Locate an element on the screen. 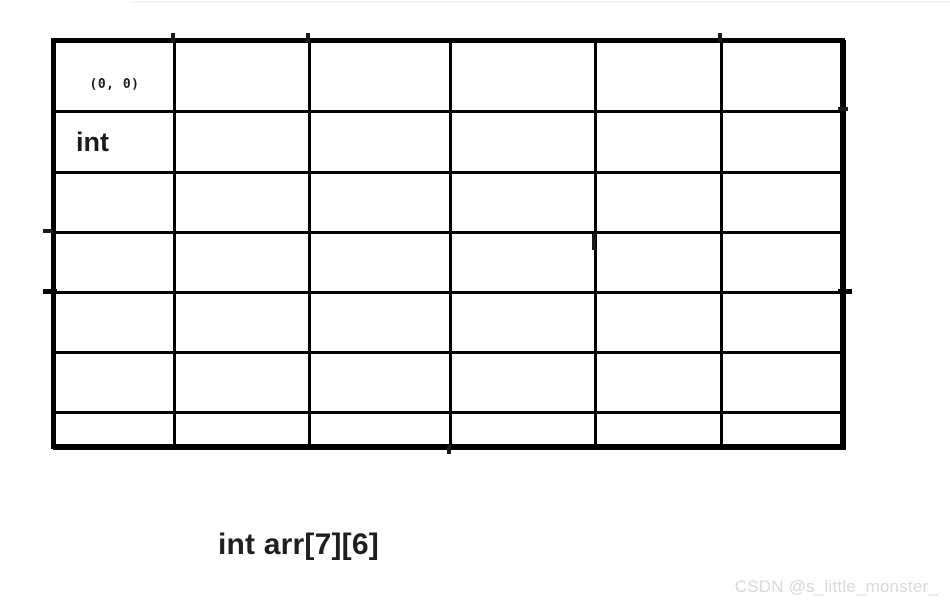 The height and width of the screenshot is (604, 950). watermark-label: CSDN @s_little_monster_ is located at coordinates (836, 586).